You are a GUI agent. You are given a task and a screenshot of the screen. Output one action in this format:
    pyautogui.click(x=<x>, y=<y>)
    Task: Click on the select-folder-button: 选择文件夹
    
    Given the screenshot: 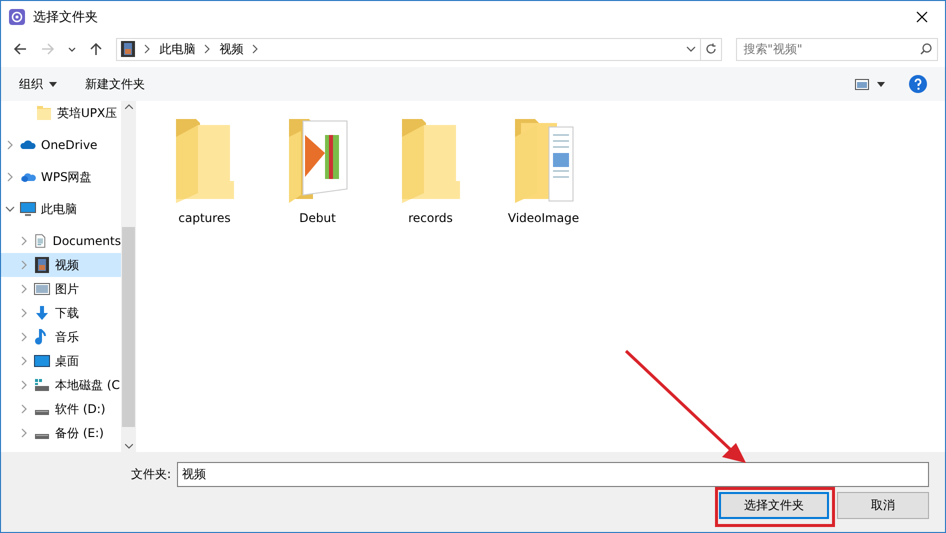 What is the action you would take?
    pyautogui.click(x=774, y=505)
    